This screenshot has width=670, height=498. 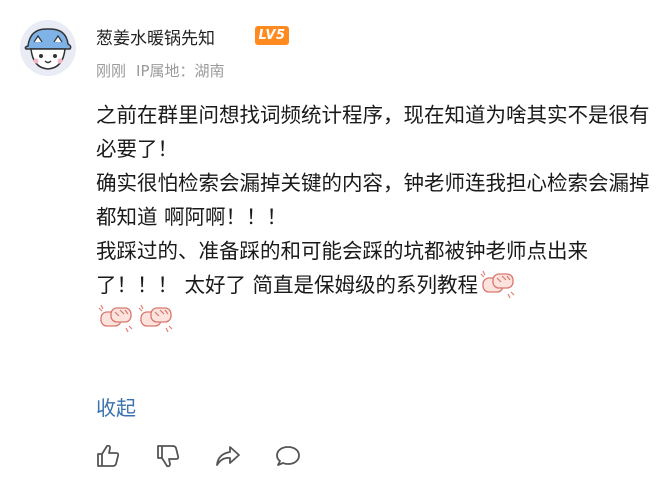 I want to click on user-avatar, so click(x=48, y=48).